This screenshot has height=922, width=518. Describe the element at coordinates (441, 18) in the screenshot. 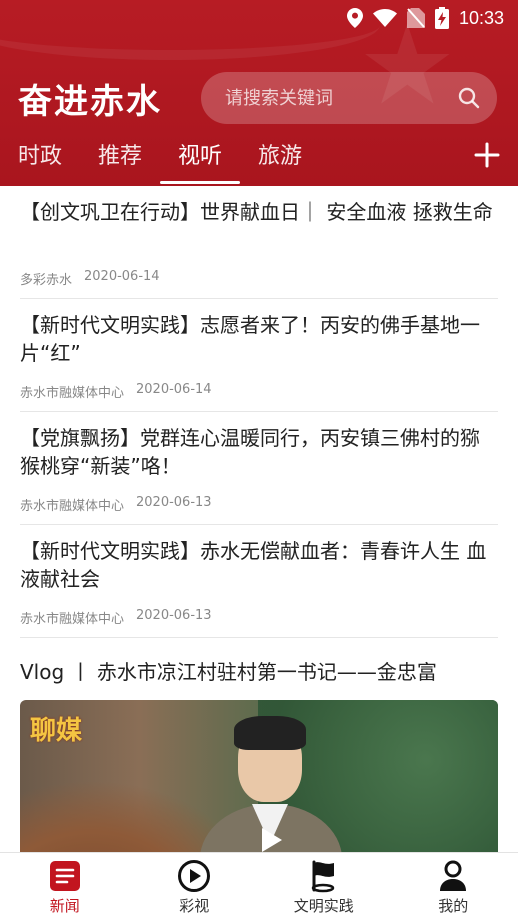

I see `battery-charging-icon` at that location.